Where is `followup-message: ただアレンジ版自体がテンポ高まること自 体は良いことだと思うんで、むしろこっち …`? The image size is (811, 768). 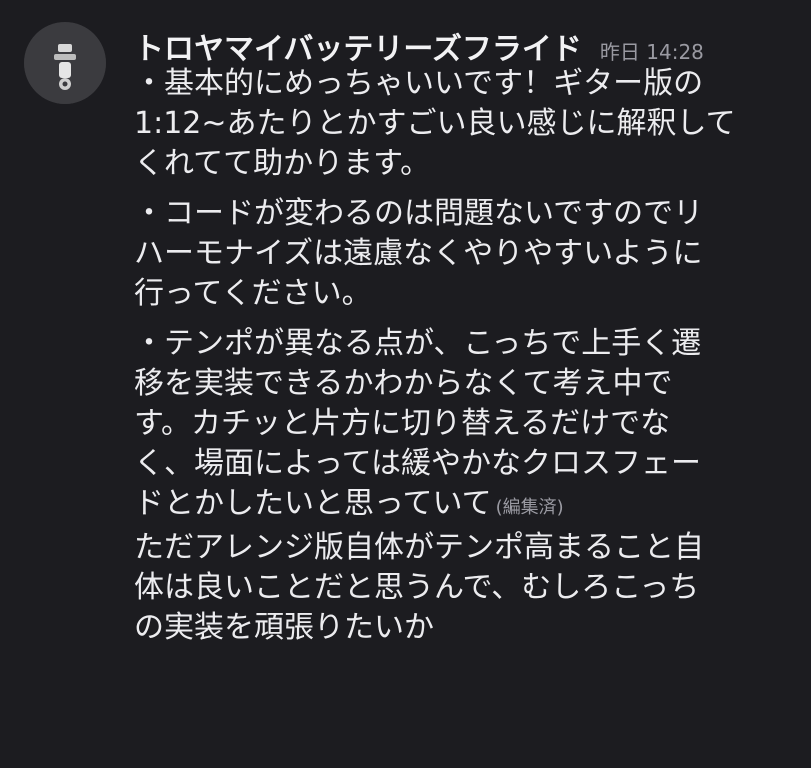 followup-message: ただアレンジ版自体がテンポ高まること自 体は良いことだと思うんで、むしろこっち … is located at coordinates (454, 588).